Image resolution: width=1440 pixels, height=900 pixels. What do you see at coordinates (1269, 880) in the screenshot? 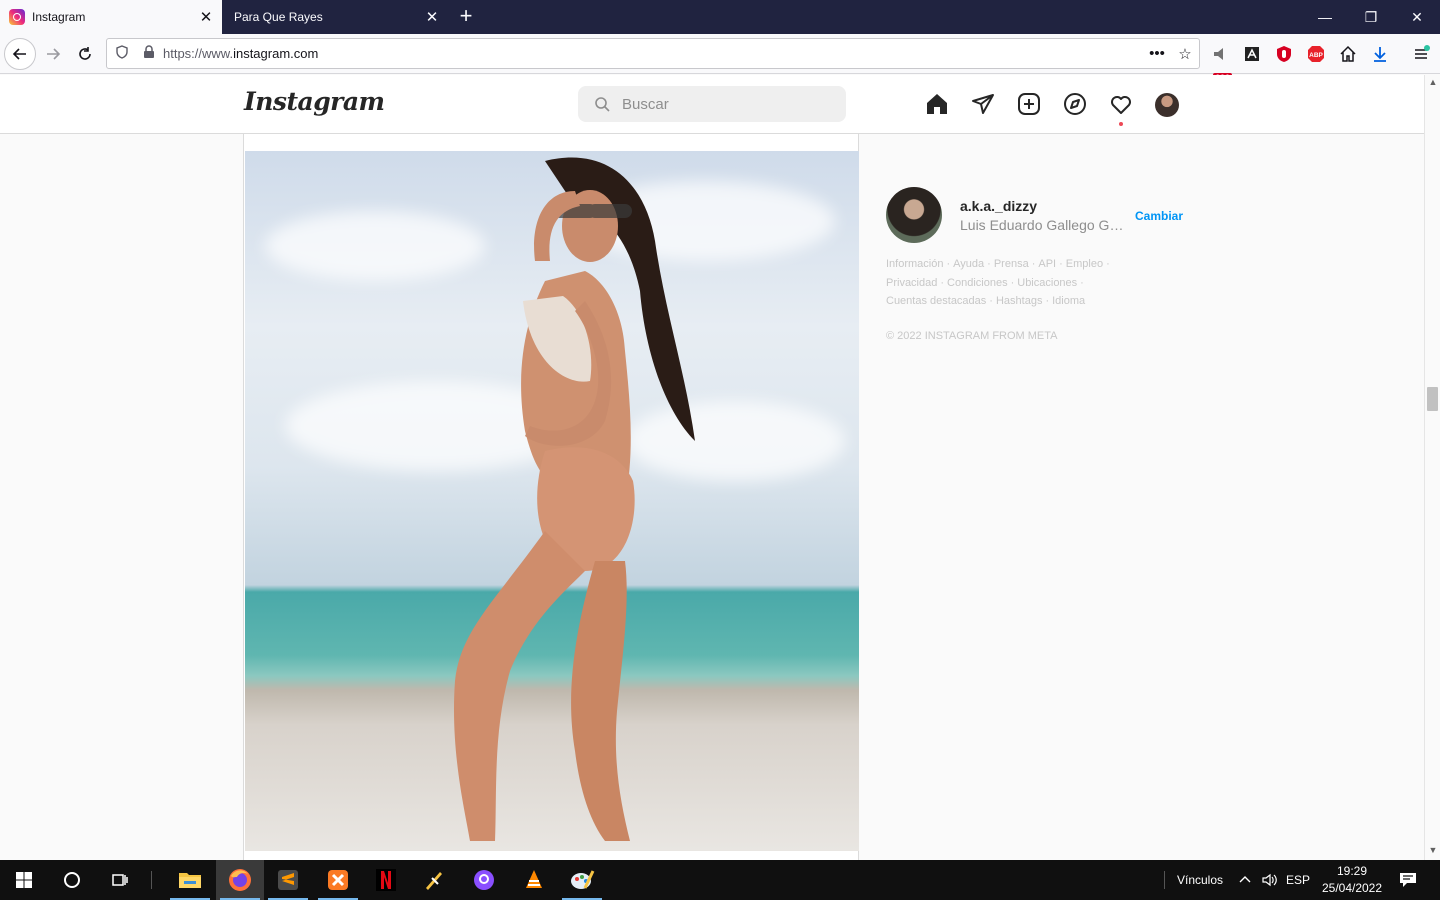
I see `volume-icon` at bounding box center [1269, 880].